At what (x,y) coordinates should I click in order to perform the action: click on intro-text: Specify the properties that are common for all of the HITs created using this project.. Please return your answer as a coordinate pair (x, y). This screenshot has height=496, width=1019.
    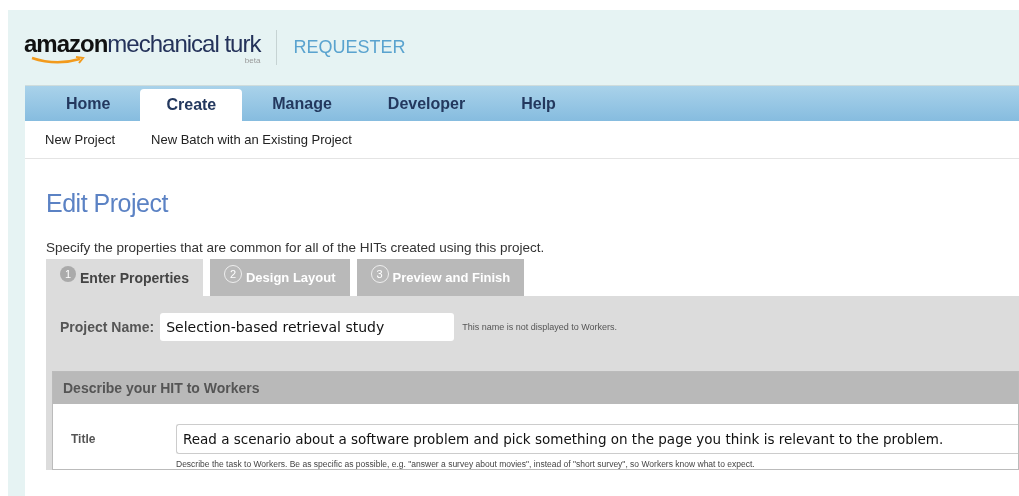
    Looking at the image, I should click on (296, 247).